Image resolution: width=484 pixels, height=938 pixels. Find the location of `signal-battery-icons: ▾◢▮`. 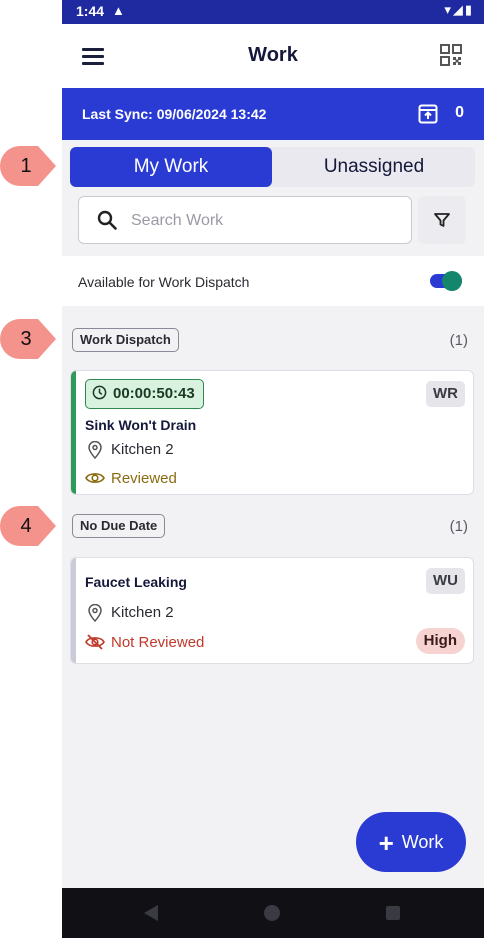

signal-battery-icons: ▾◢▮ is located at coordinates (459, 9).